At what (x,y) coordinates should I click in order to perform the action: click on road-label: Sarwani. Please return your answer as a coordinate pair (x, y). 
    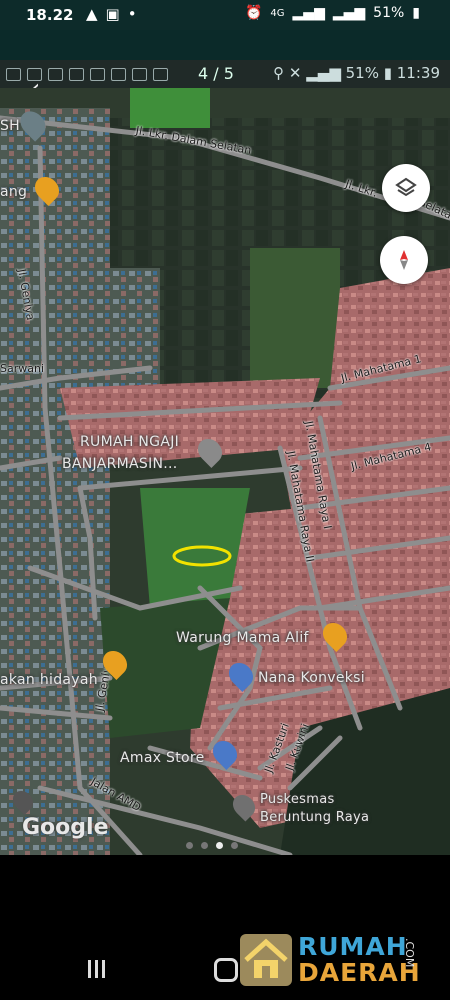
    Looking at the image, I should click on (22, 368).